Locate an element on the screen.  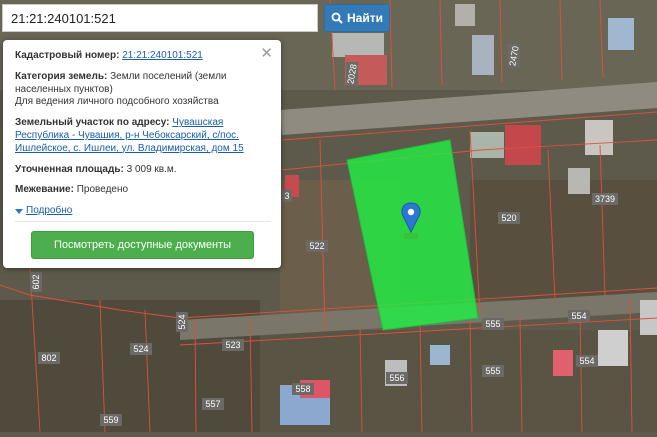
parcel-label-802: 802 is located at coordinates (49, 358).